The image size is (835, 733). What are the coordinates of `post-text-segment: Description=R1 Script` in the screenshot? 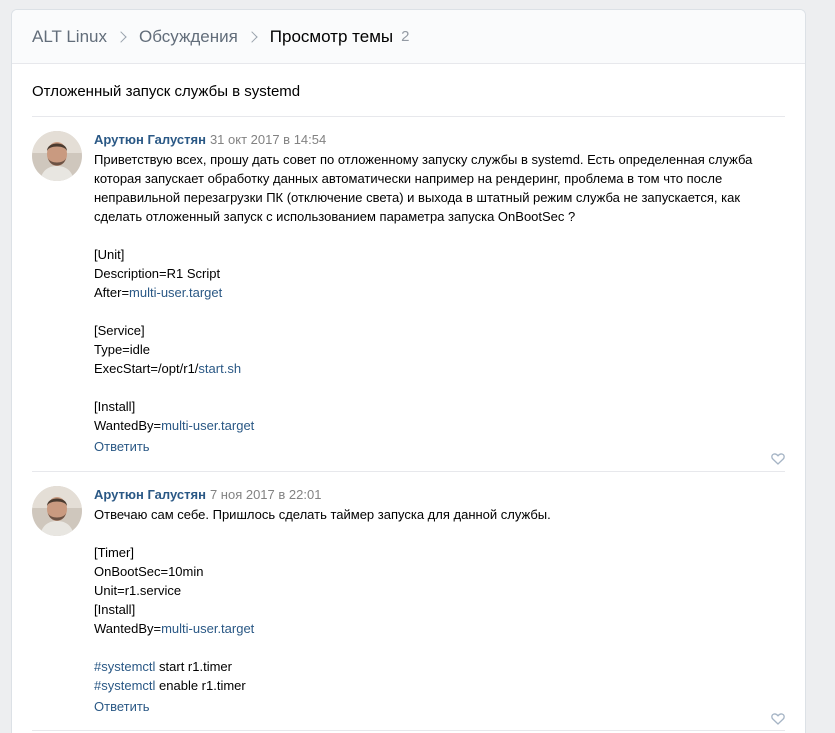 It's located at (157, 273).